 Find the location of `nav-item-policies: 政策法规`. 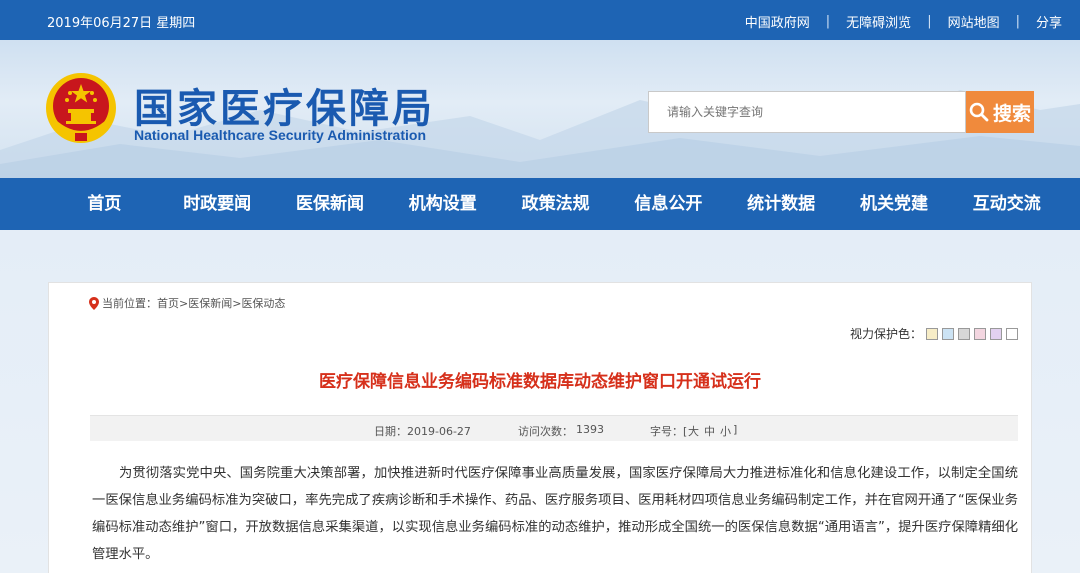

nav-item-policies: 政策法规 is located at coordinates (555, 204).